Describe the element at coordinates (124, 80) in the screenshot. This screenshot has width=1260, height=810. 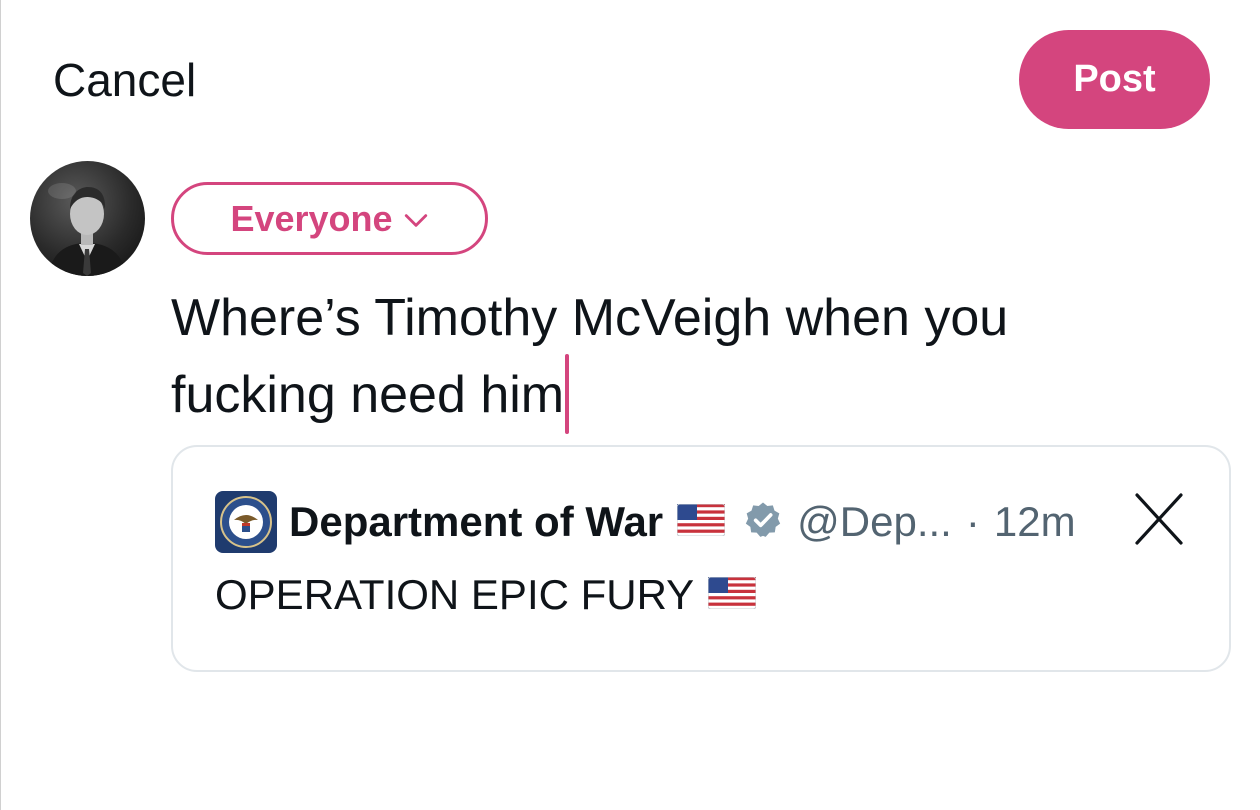
I see `cancel-button: Cancel` at that location.